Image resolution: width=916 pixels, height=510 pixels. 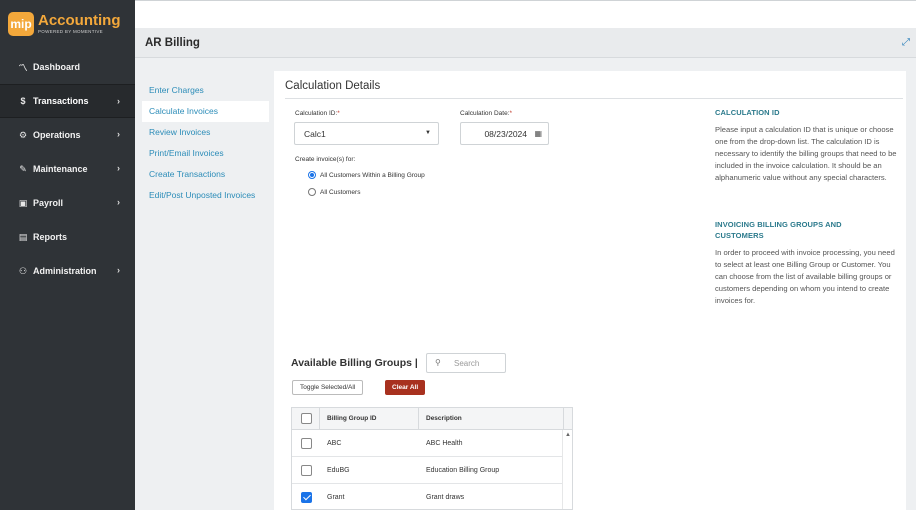 I want to click on row-description: Grant draws, so click(x=445, y=497).